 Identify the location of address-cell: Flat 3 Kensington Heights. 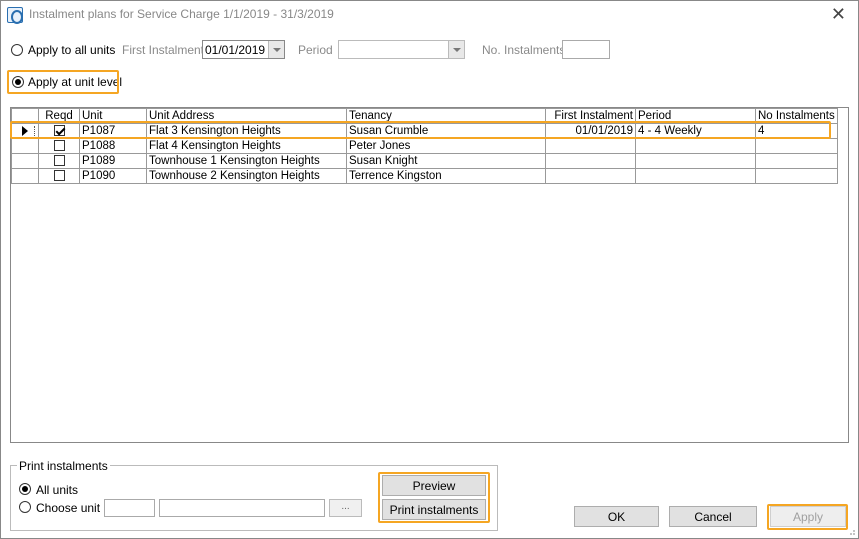
(246, 131).